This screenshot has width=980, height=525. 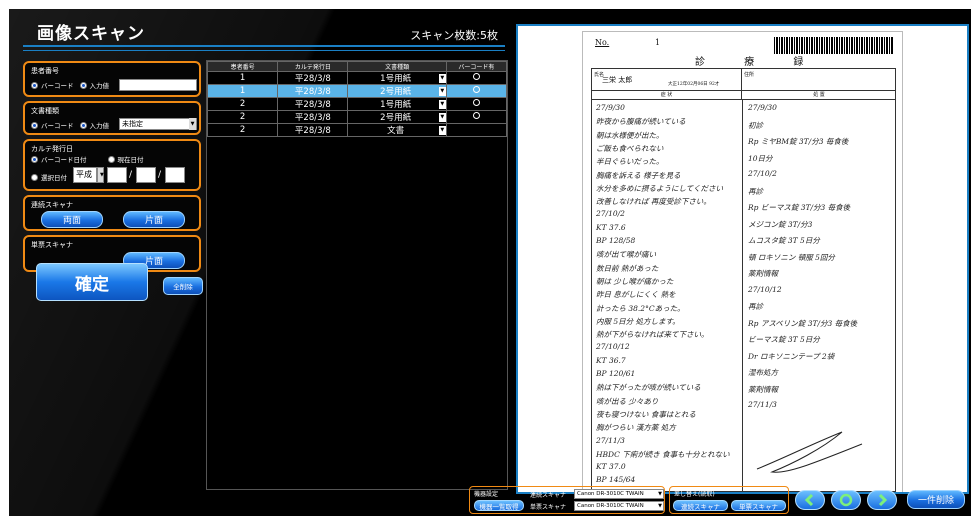 What do you see at coordinates (34, 85) in the screenshot?
I see `patient-barcode-radio` at bounding box center [34, 85].